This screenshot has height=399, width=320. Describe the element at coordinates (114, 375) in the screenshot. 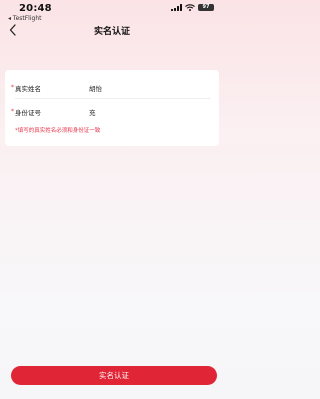

I see `verify-submit-button: 实名认证` at that location.